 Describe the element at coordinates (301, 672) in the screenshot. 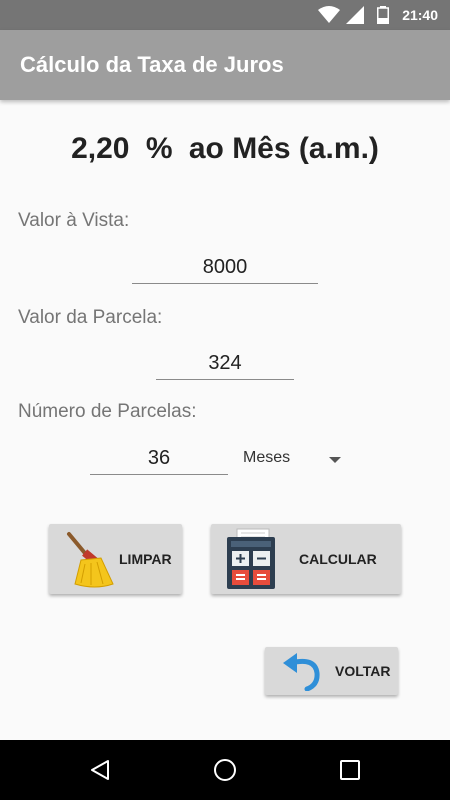

I see `back-arrow-icon` at that location.